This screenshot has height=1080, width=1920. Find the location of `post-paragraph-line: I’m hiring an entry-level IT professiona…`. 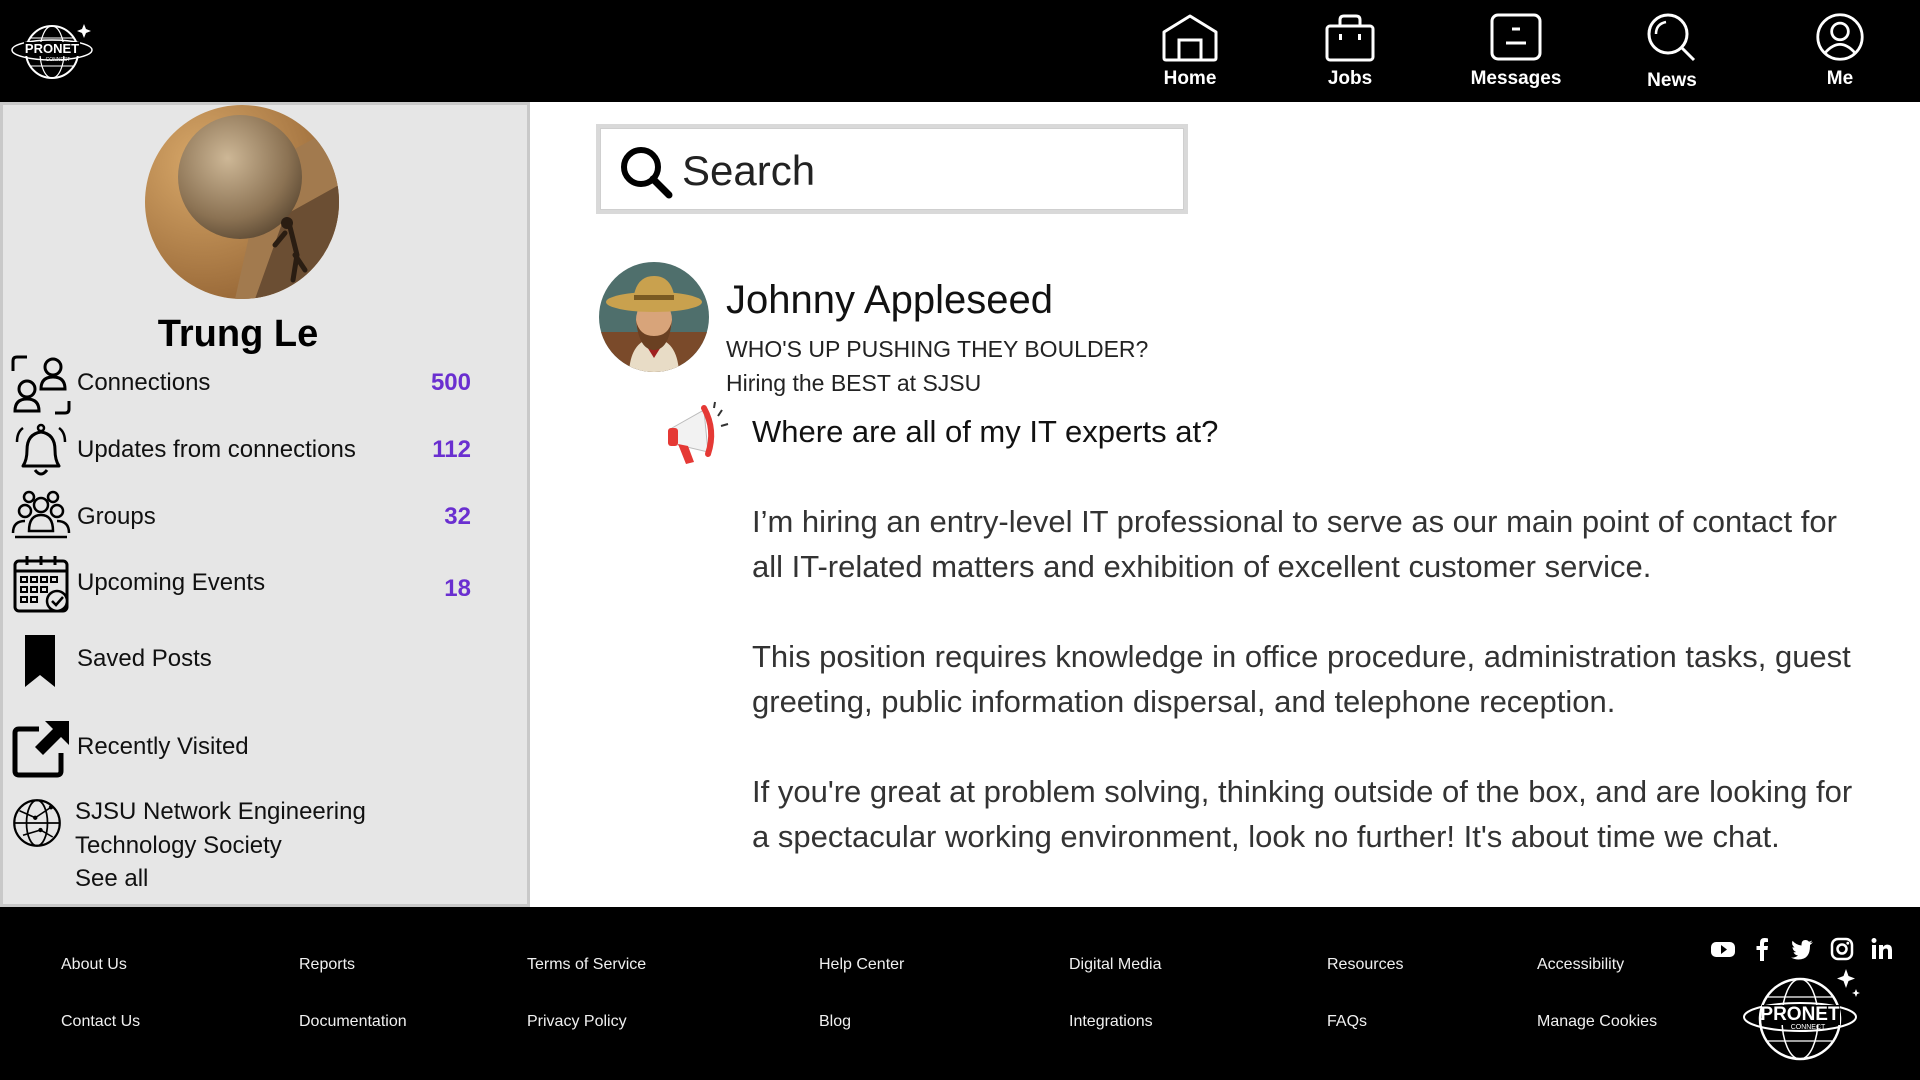

post-paragraph-line: I’m hiring an entry-level IT professiona… is located at coordinates (1294, 521).